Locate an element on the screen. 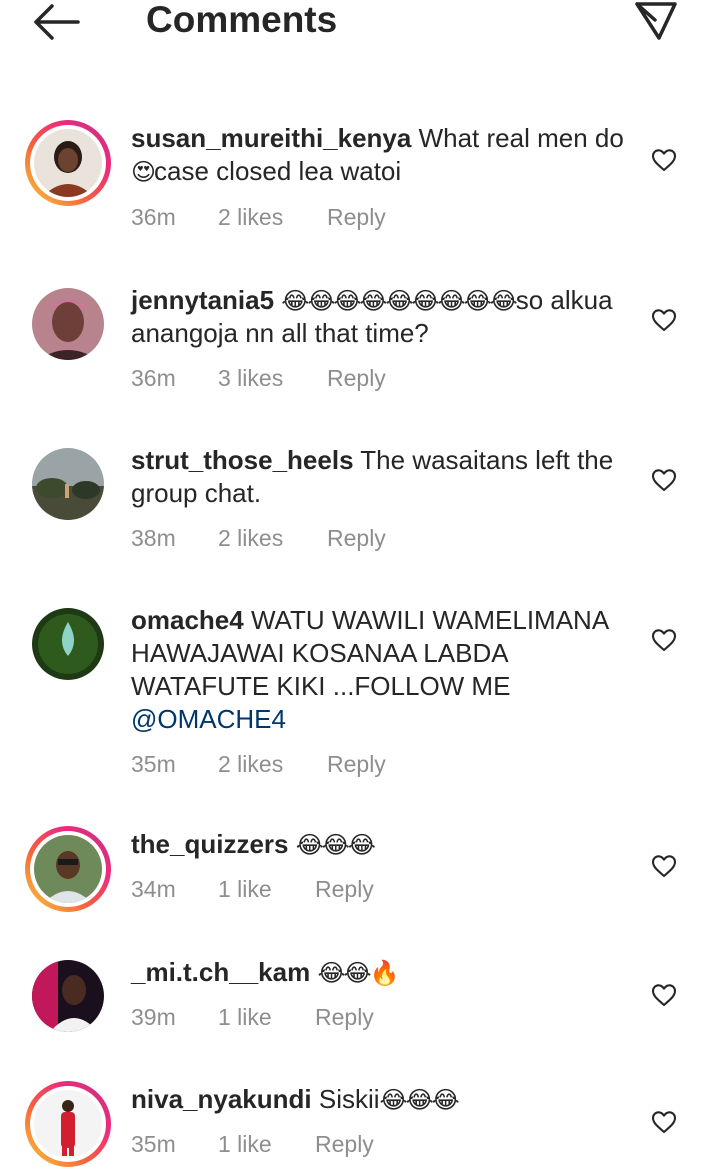 The image size is (719, 1167). comment-username: _mi.t.ch__kam is located at coordinates (220, 972).